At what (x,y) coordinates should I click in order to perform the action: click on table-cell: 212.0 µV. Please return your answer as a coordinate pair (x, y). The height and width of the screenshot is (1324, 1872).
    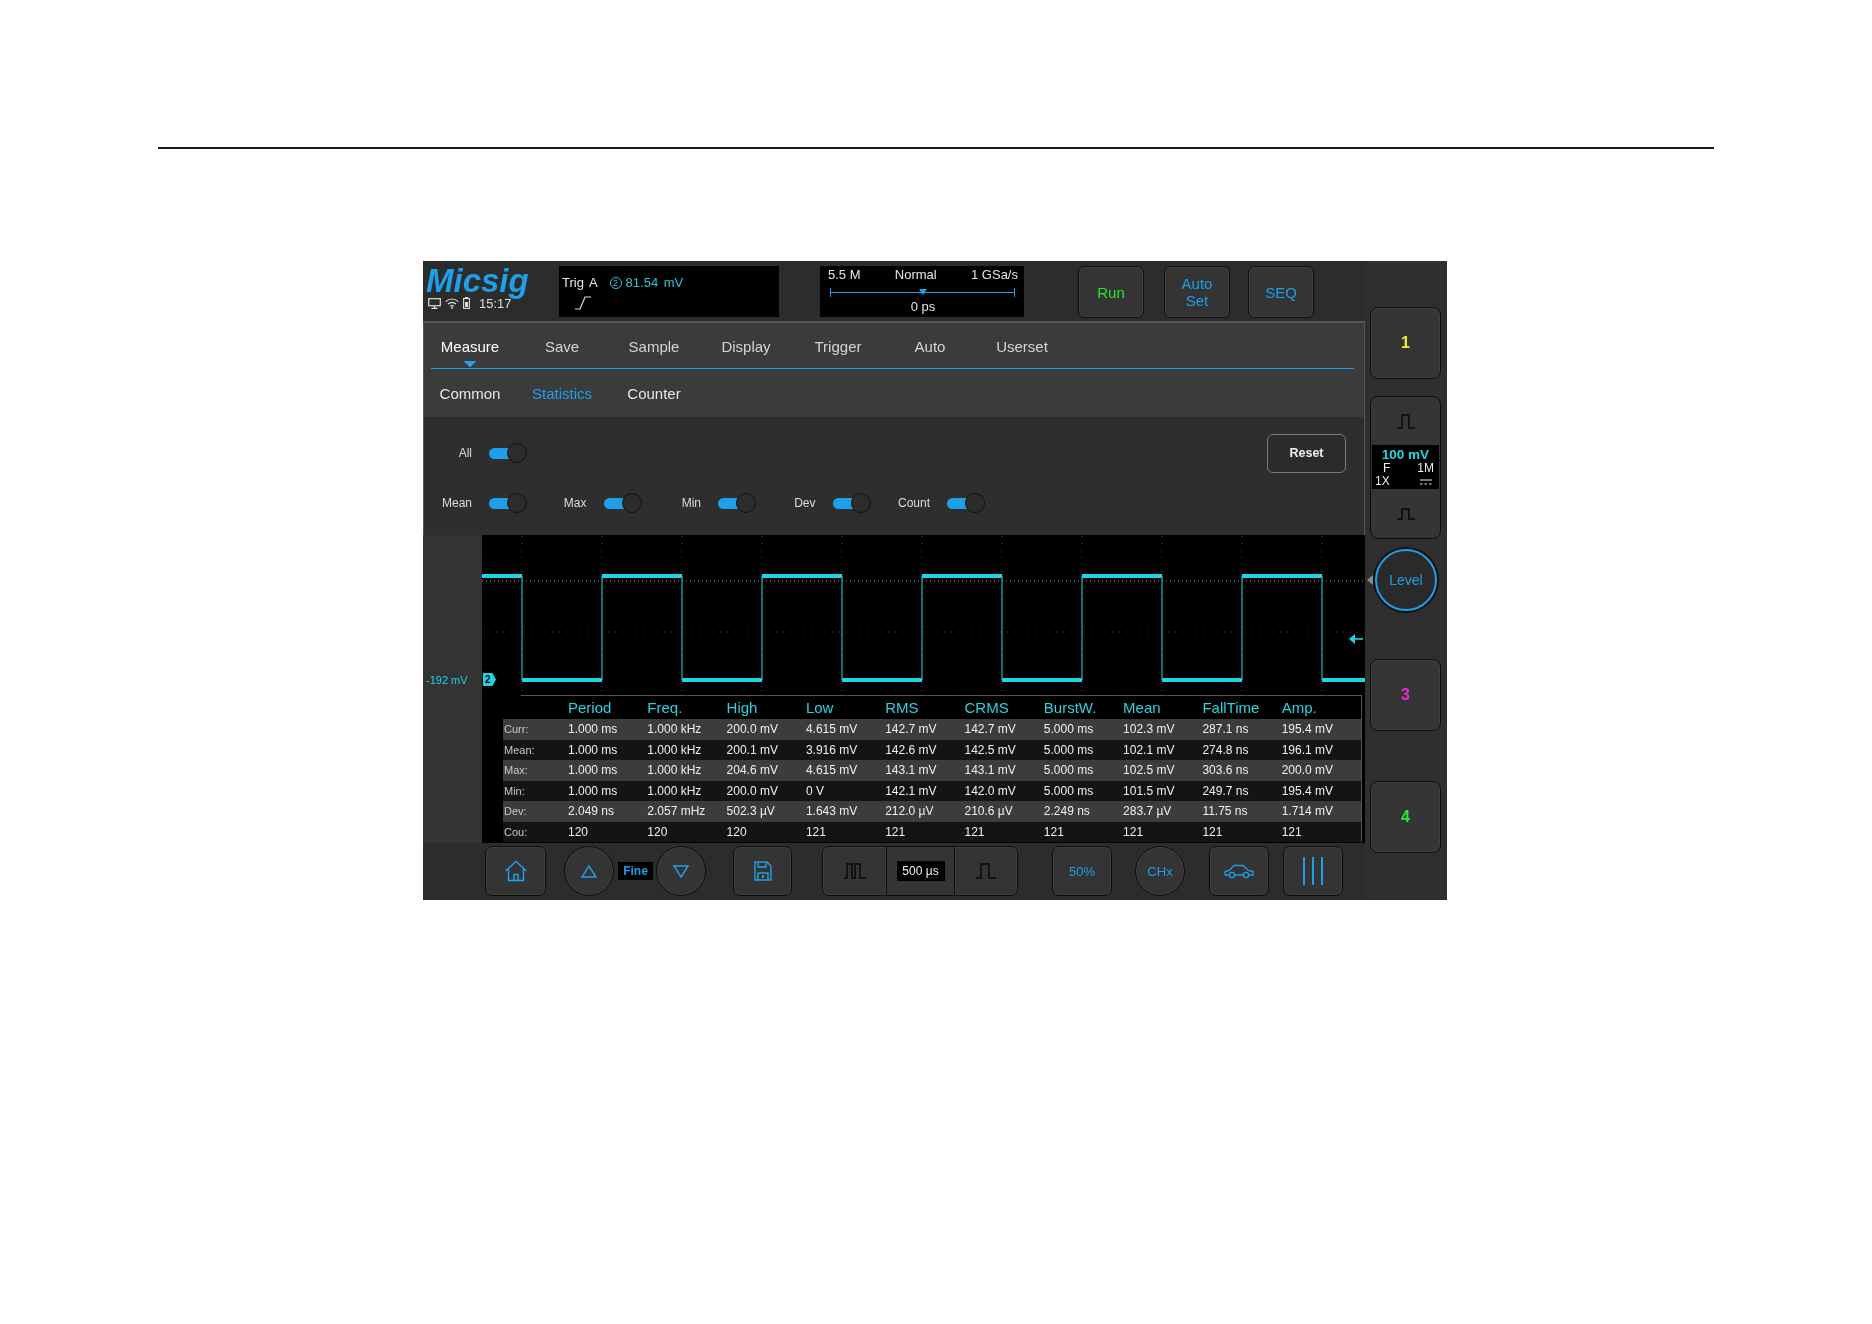
    Looking at the image, I should click on (909, 811).